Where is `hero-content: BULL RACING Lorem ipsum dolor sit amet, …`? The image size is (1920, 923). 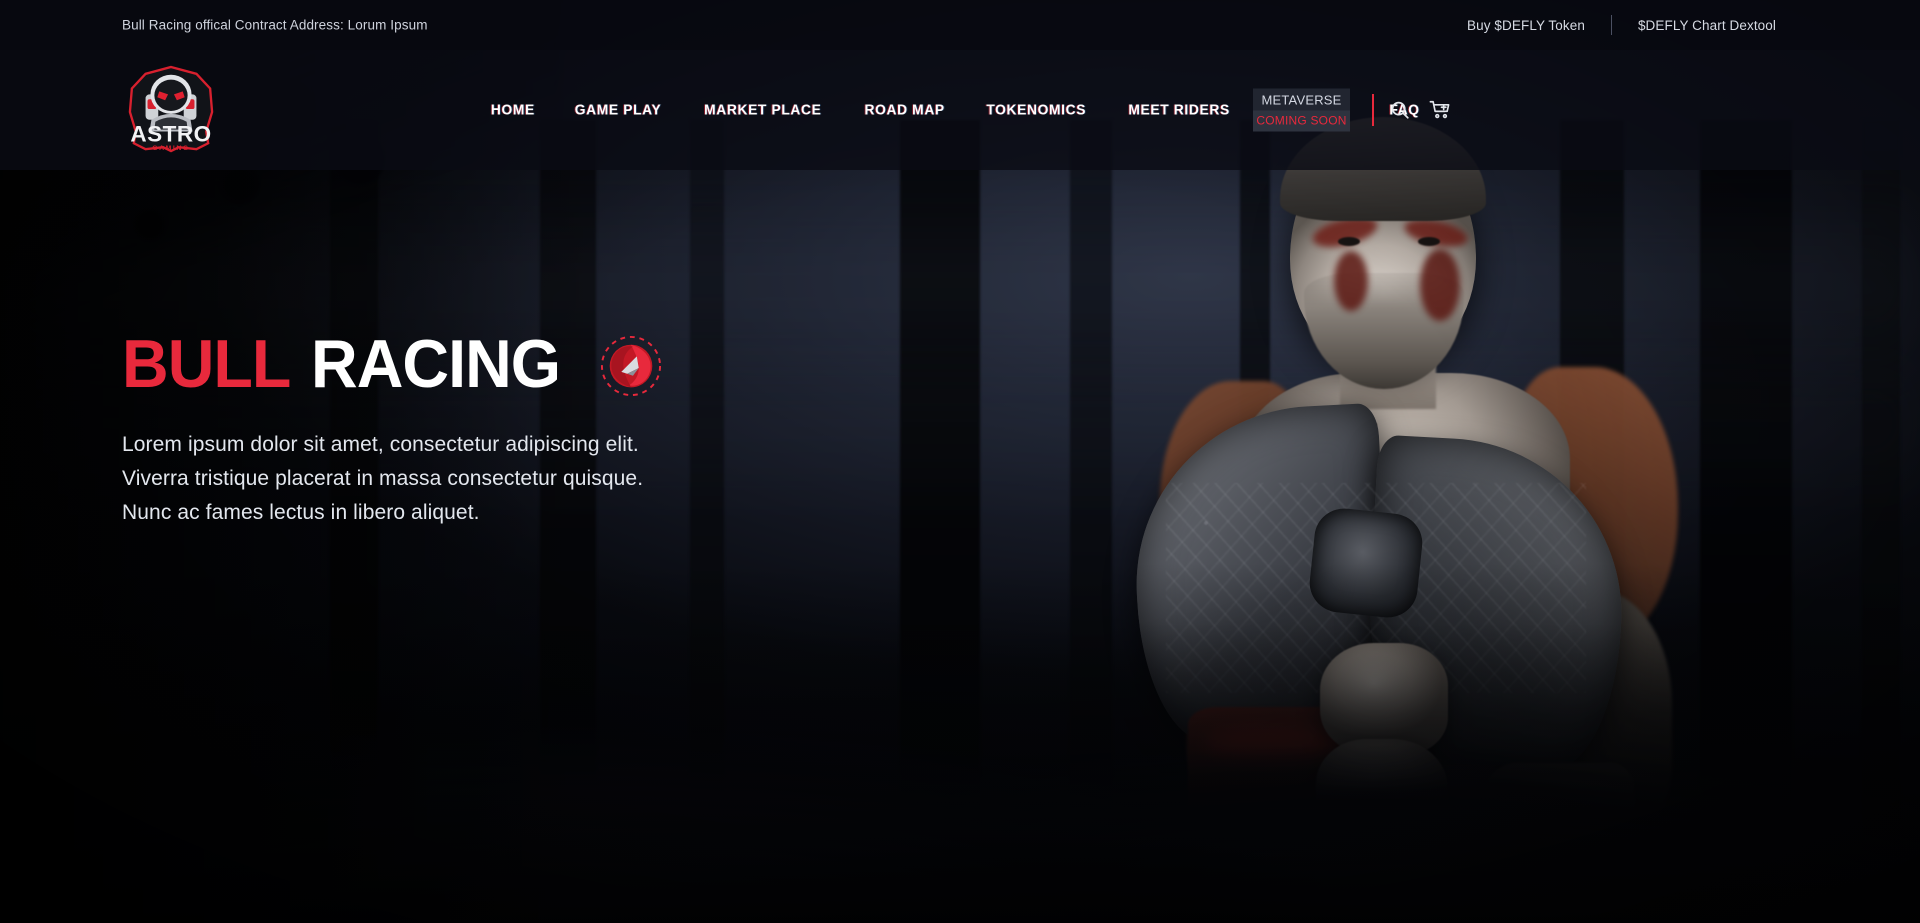
hero-content: BULL RACING Lorem ipsum dolor sit amet, … is located at coordinates (502, 430).